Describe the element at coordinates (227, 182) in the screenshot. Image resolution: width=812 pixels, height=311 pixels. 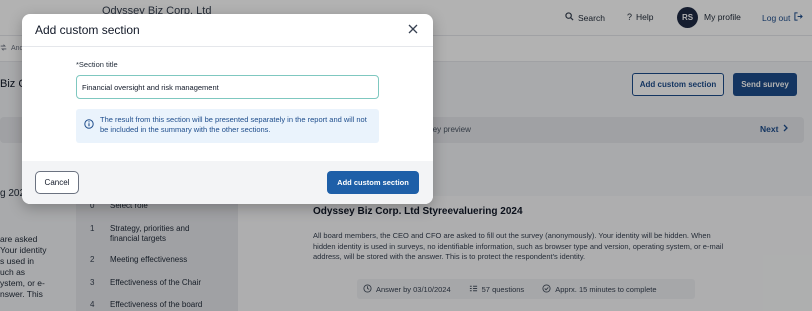
I see `dialog-footer: Cancel Add custom section` at that location.